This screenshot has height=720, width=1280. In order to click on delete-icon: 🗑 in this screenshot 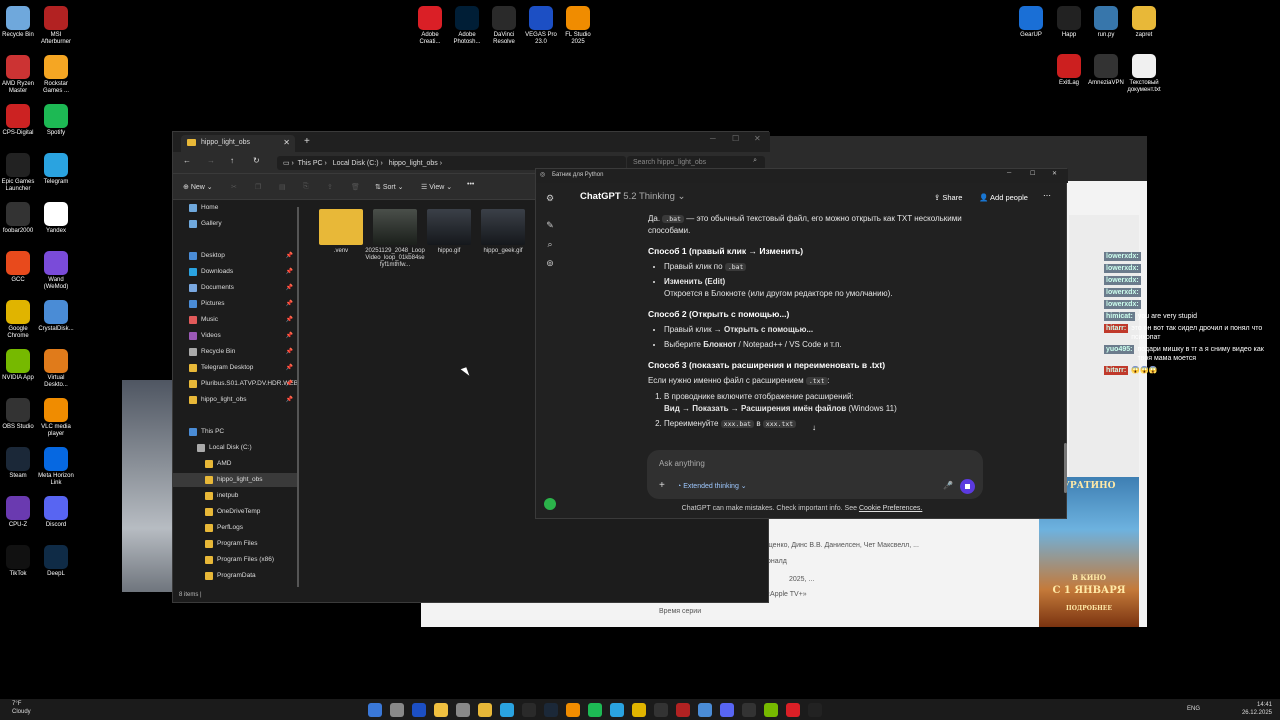, I will do `click(355, 187)`.